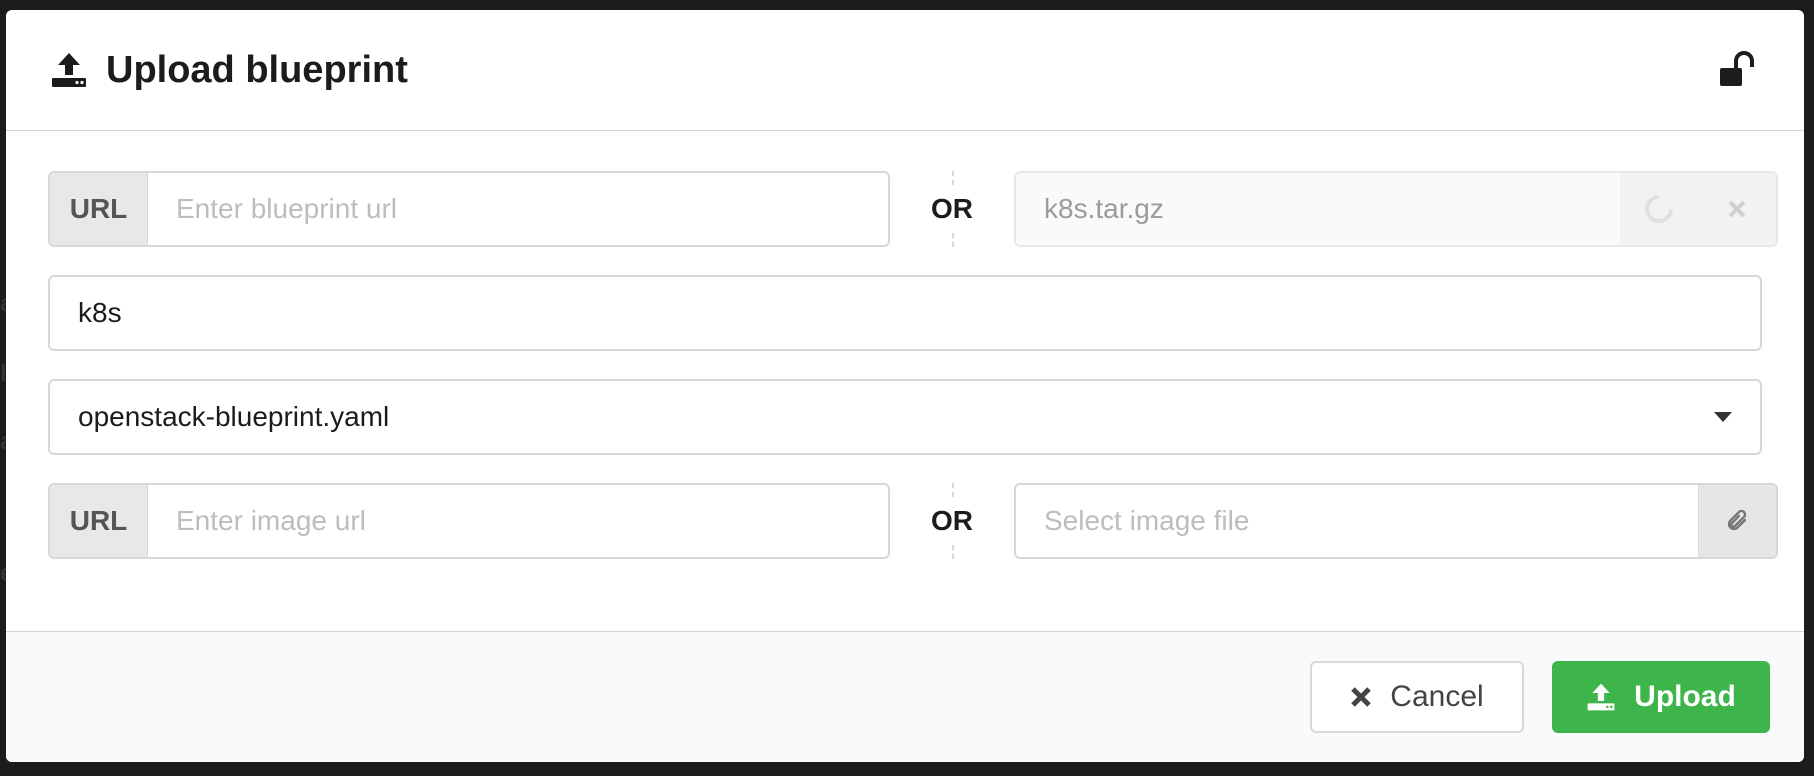  I want to click on blueprint-url-input, so click(518, 209).